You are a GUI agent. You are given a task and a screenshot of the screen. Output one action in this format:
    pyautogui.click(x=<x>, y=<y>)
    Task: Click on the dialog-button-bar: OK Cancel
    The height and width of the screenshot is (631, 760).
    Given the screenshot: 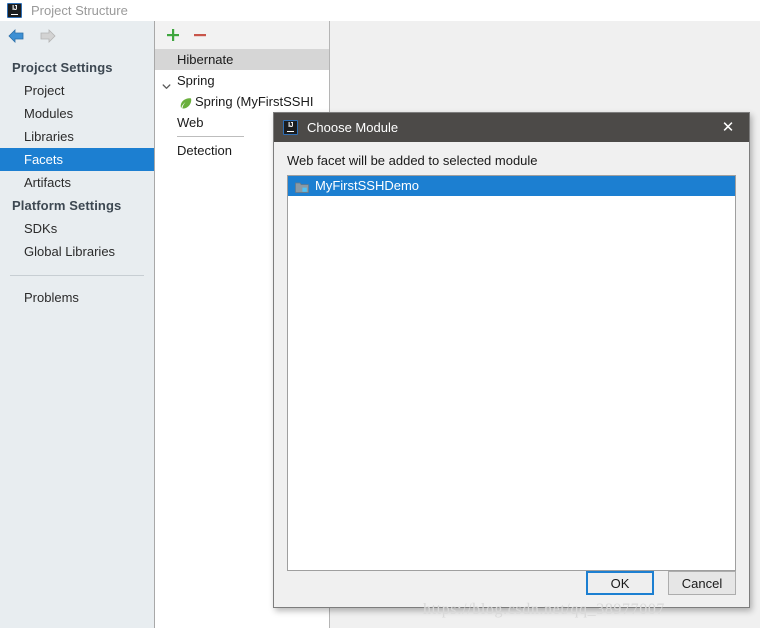 What is the action you would take?
    pyautogui.click(x=661, y=583)
    